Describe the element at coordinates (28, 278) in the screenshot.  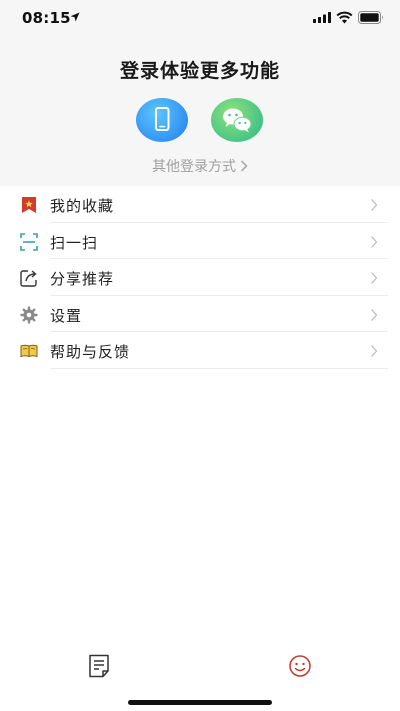
I see `share-icon` at that location.